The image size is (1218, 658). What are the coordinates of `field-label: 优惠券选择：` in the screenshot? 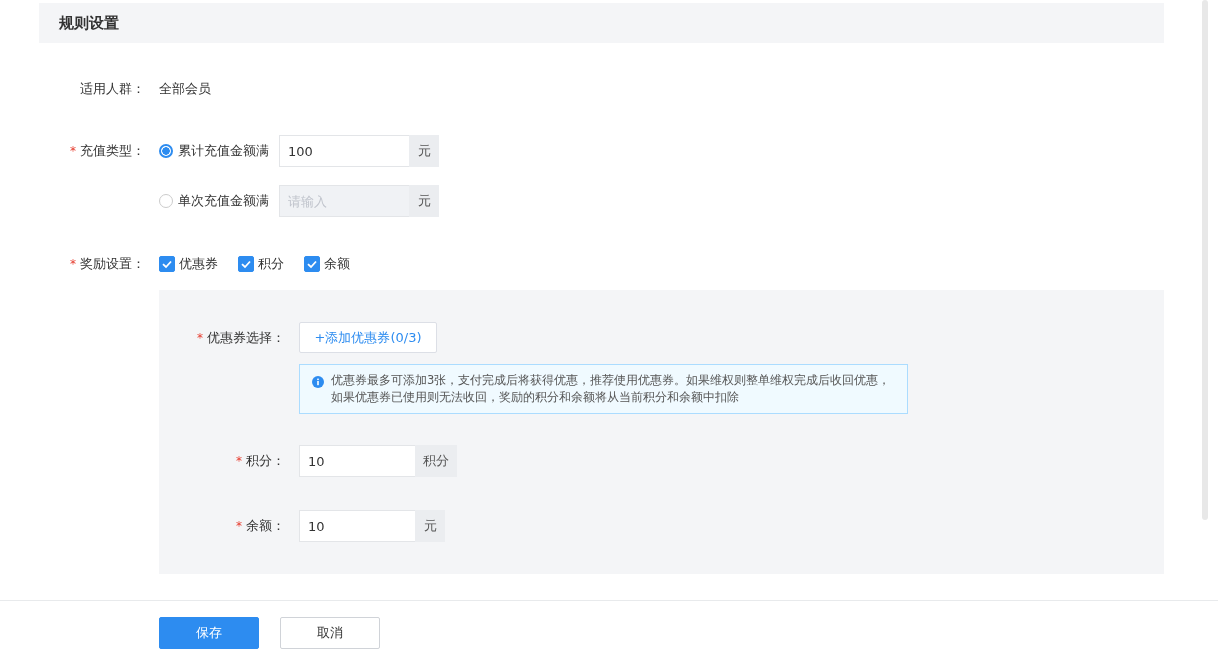 It's located at (246, 337).